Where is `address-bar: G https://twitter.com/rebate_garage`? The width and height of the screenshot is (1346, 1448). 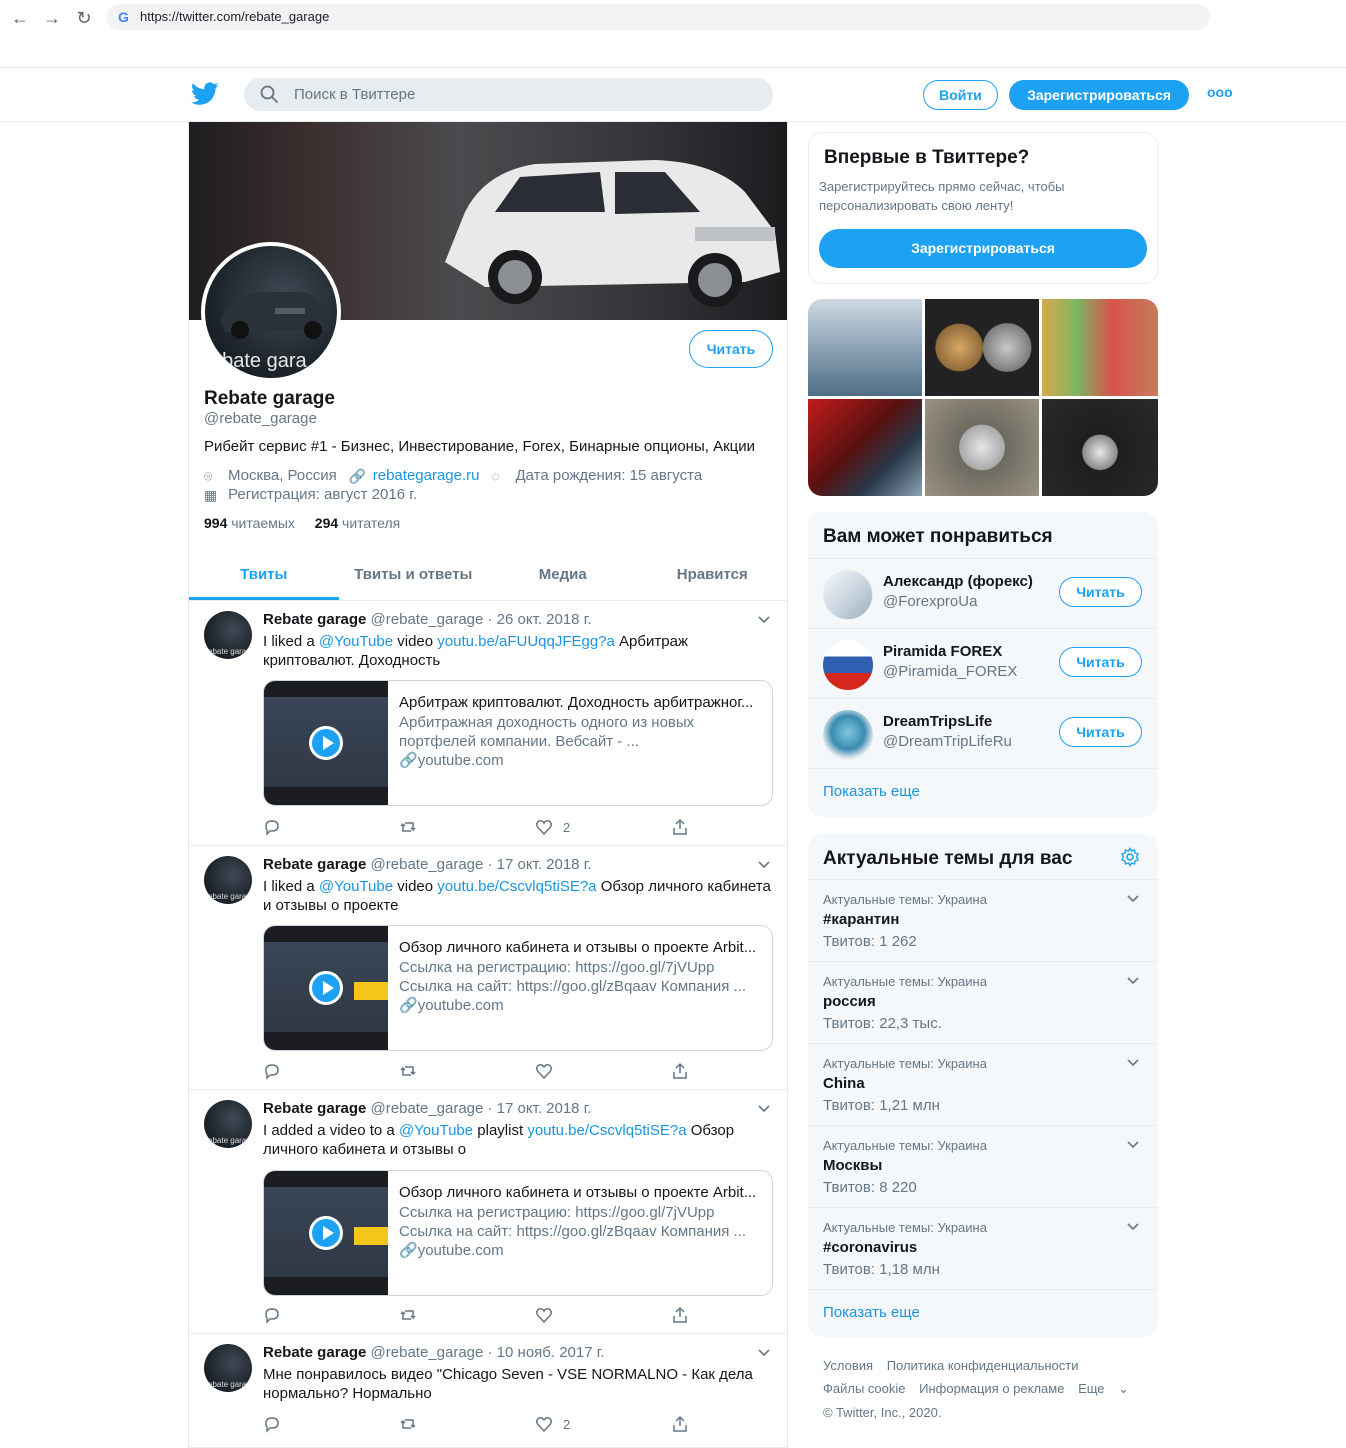 address-bar: G https://twitter.com/rebate_garage is located at coordinates (658, 17).